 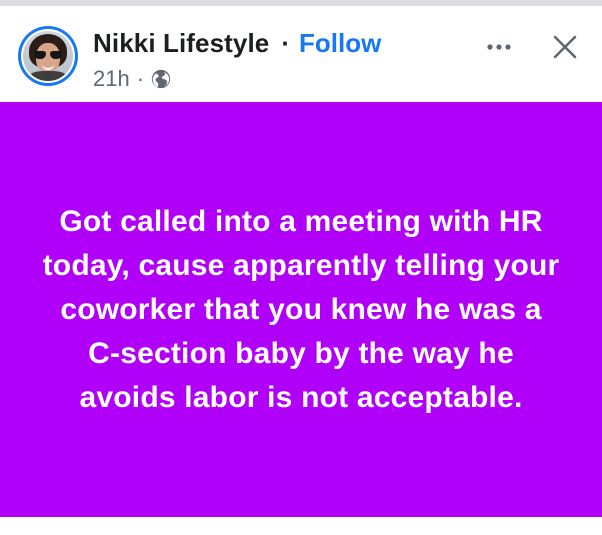 I want to click on avatar-inner, so click(x=48, y=56).